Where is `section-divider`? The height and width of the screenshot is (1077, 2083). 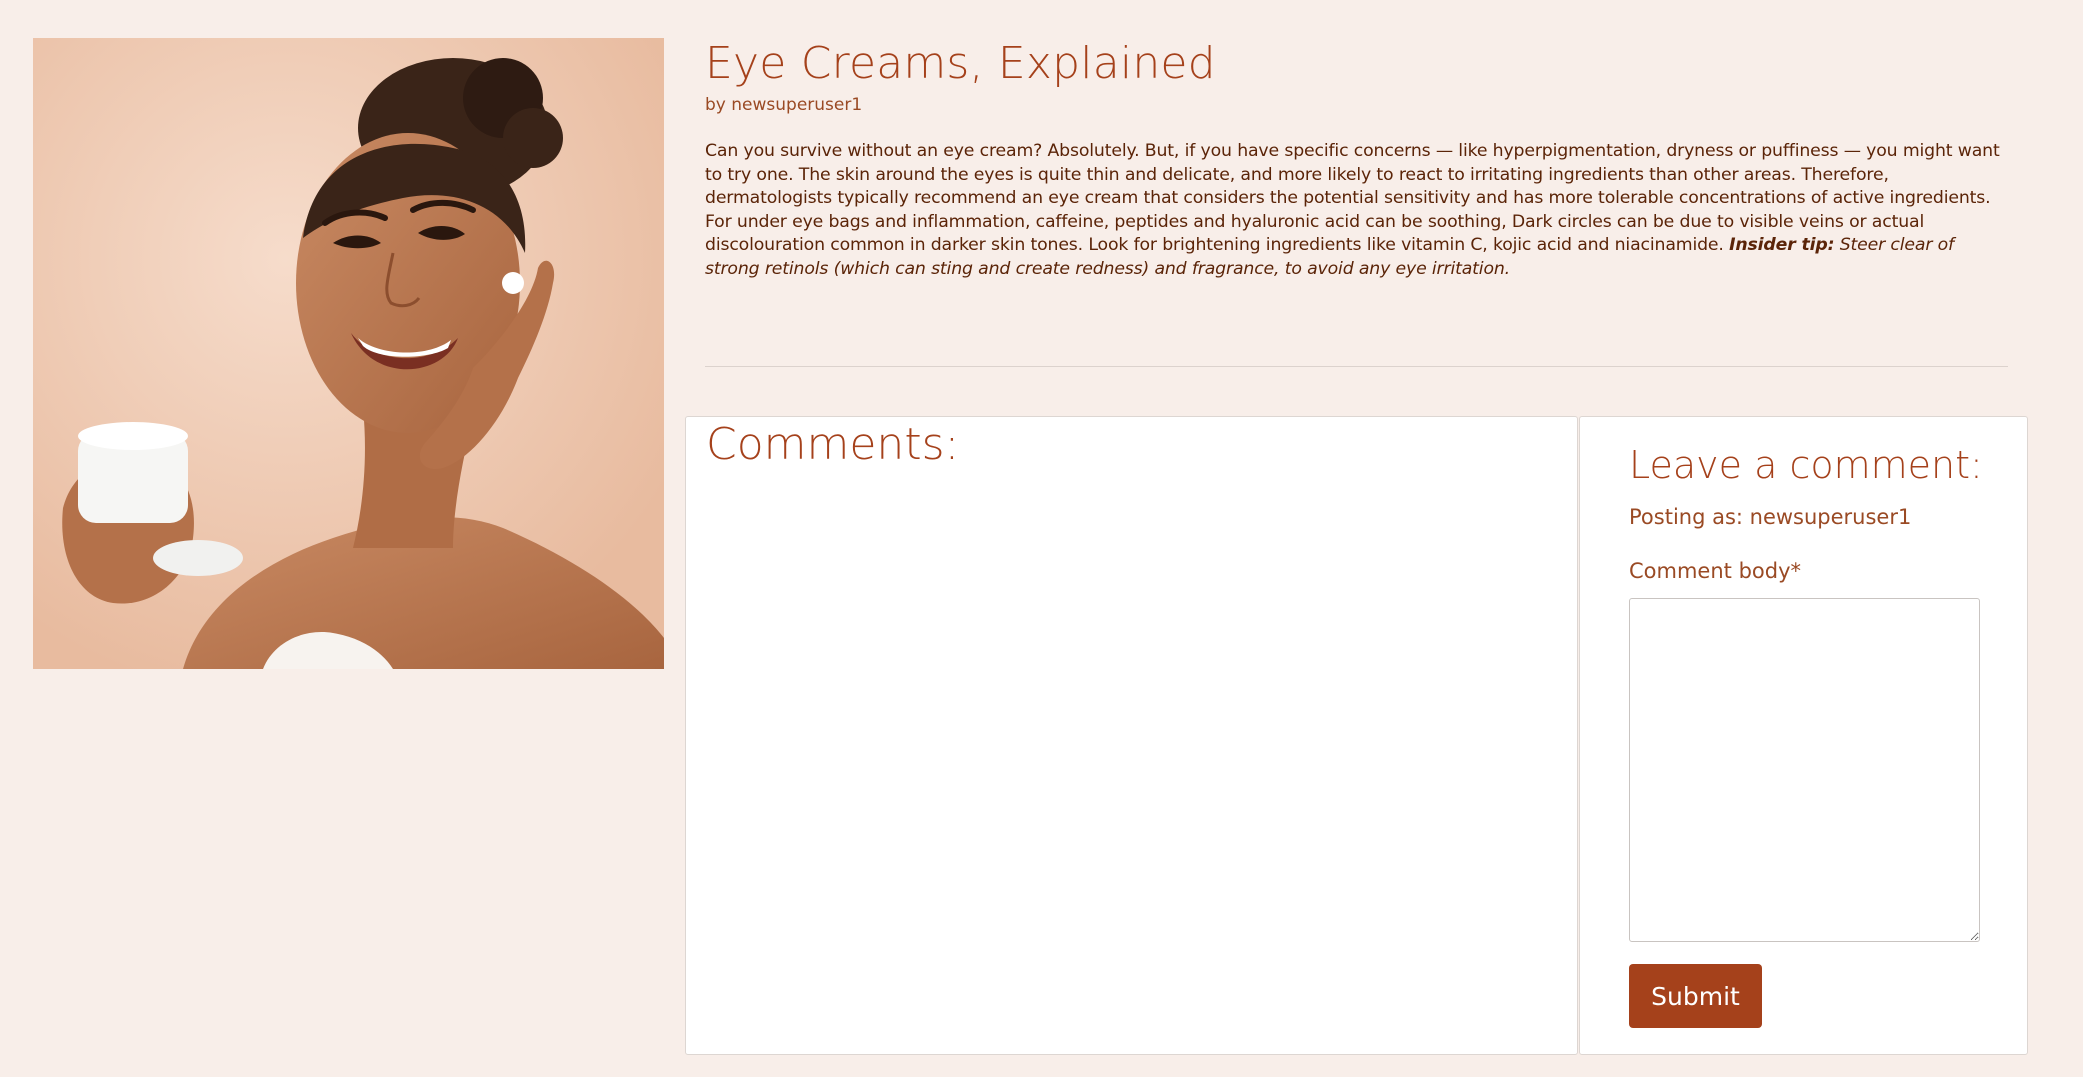
section-divider is located at coordinates (1356, 366).